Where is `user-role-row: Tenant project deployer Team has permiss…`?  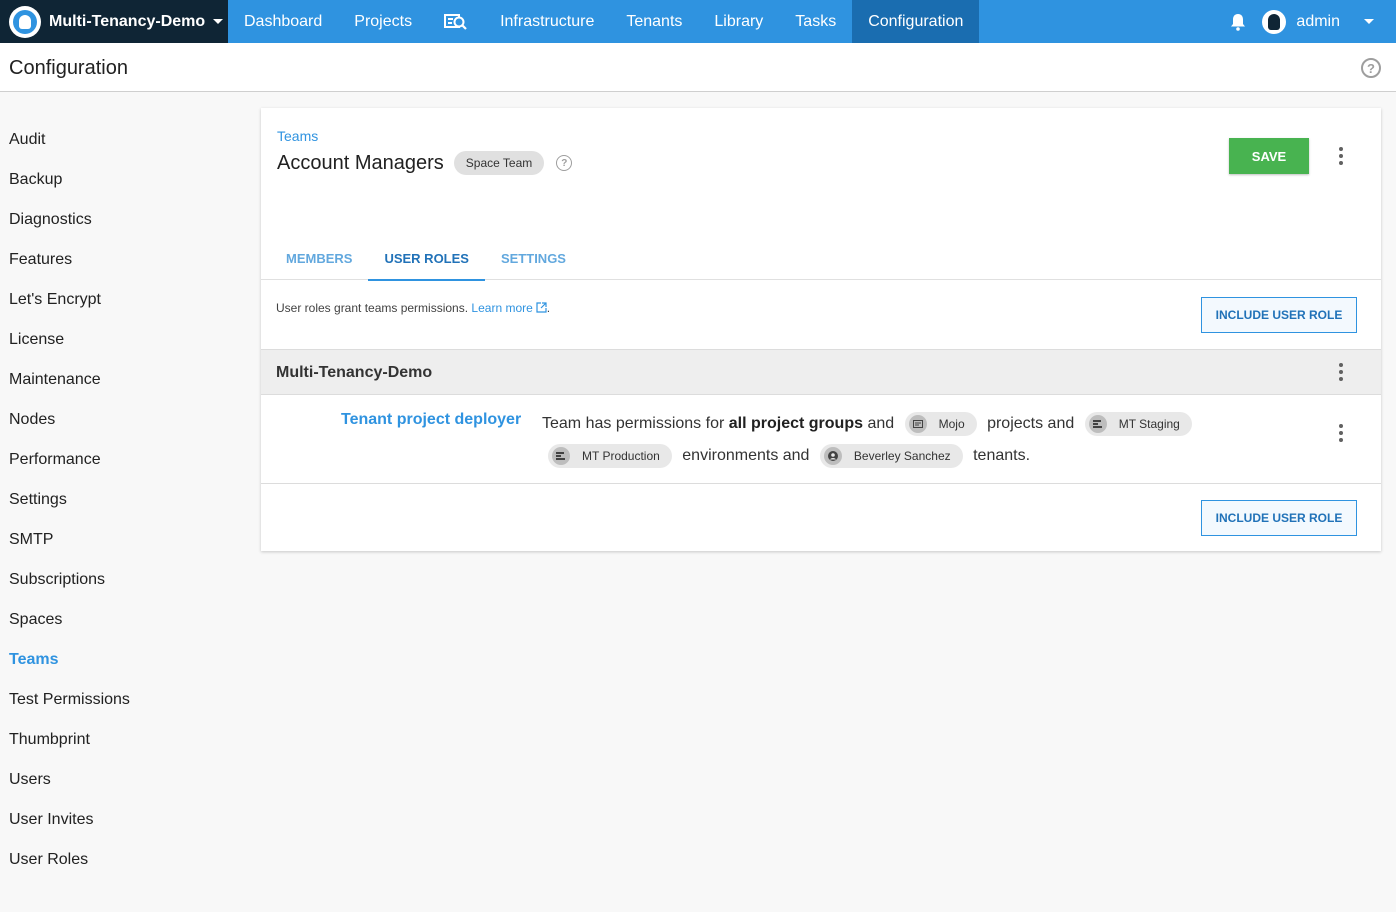 user-role-row: Tenant project deployer Team has permiss… is located at coordinates (821, 439).